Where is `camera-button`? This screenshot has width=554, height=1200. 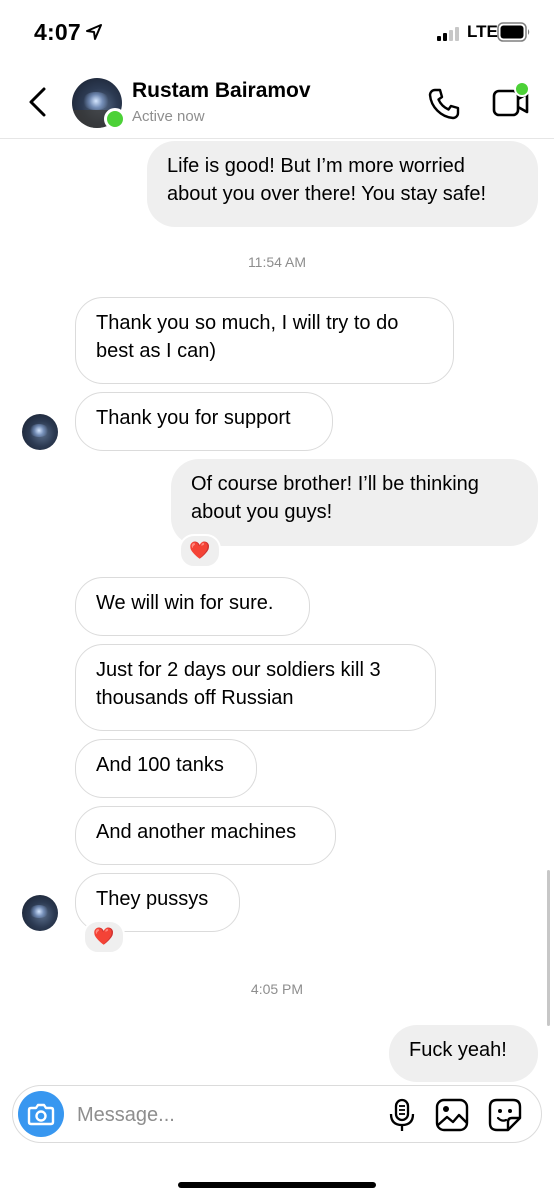 camera-button is located at coordinates (41, 1114).